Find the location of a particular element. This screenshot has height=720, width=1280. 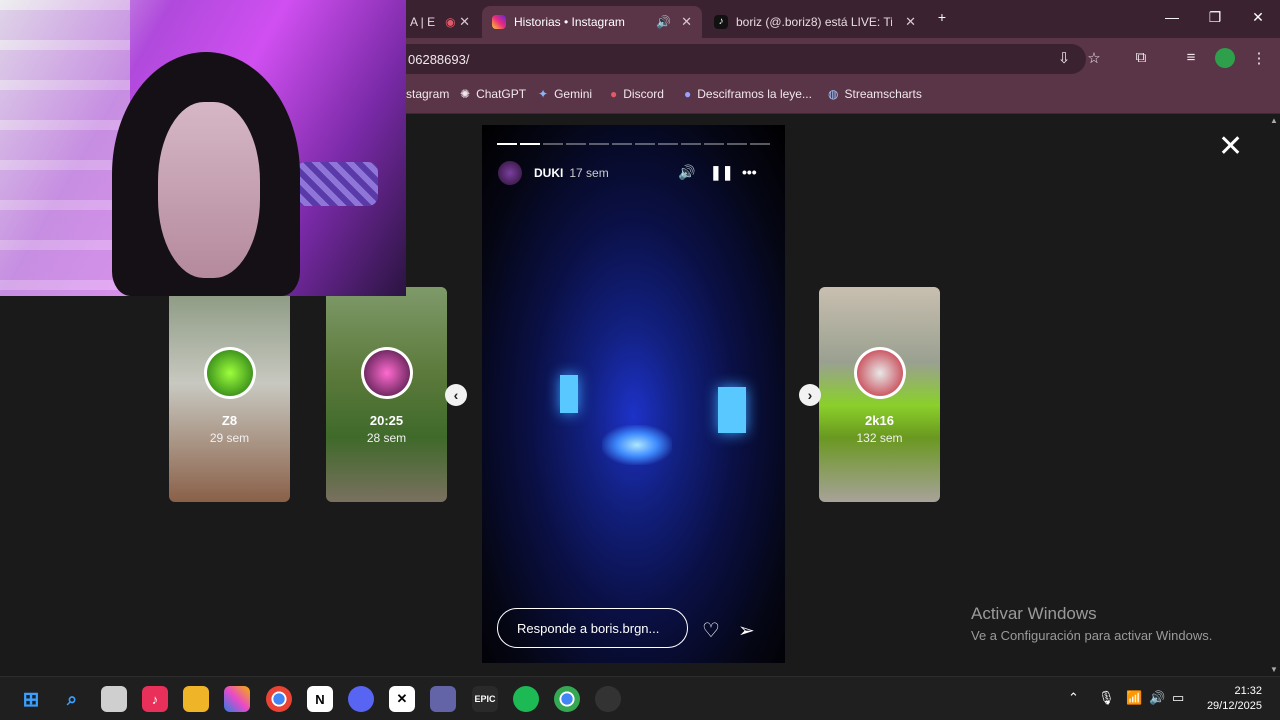

bunk-bed is located at coordinates (65, 148).